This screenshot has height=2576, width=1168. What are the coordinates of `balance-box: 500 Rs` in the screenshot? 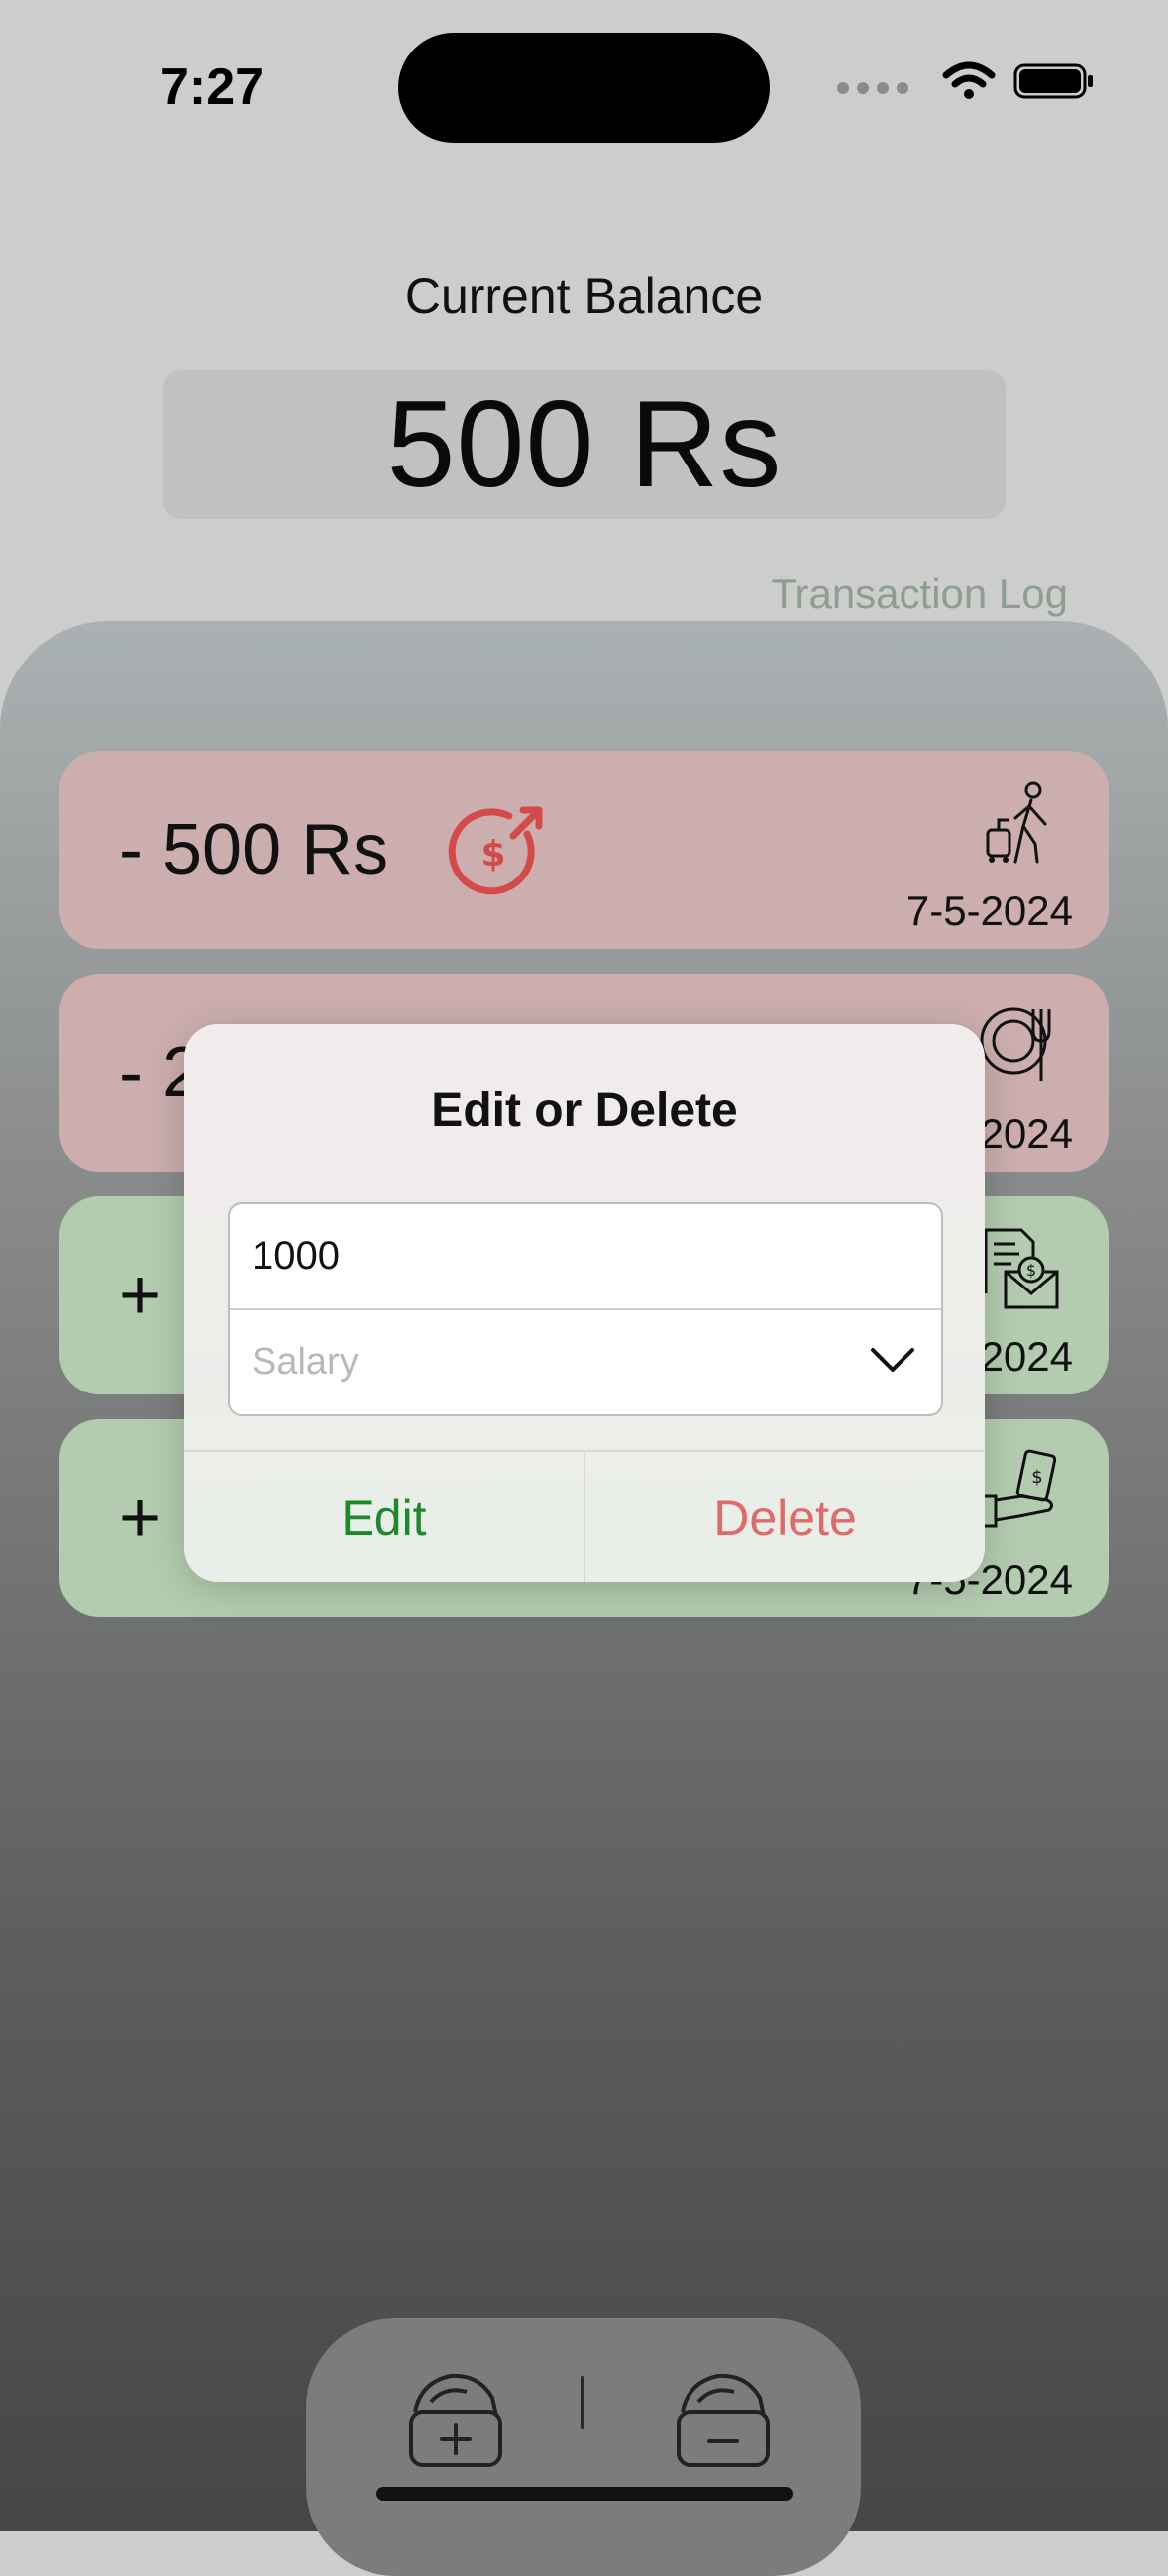 It's located at (584, 444).